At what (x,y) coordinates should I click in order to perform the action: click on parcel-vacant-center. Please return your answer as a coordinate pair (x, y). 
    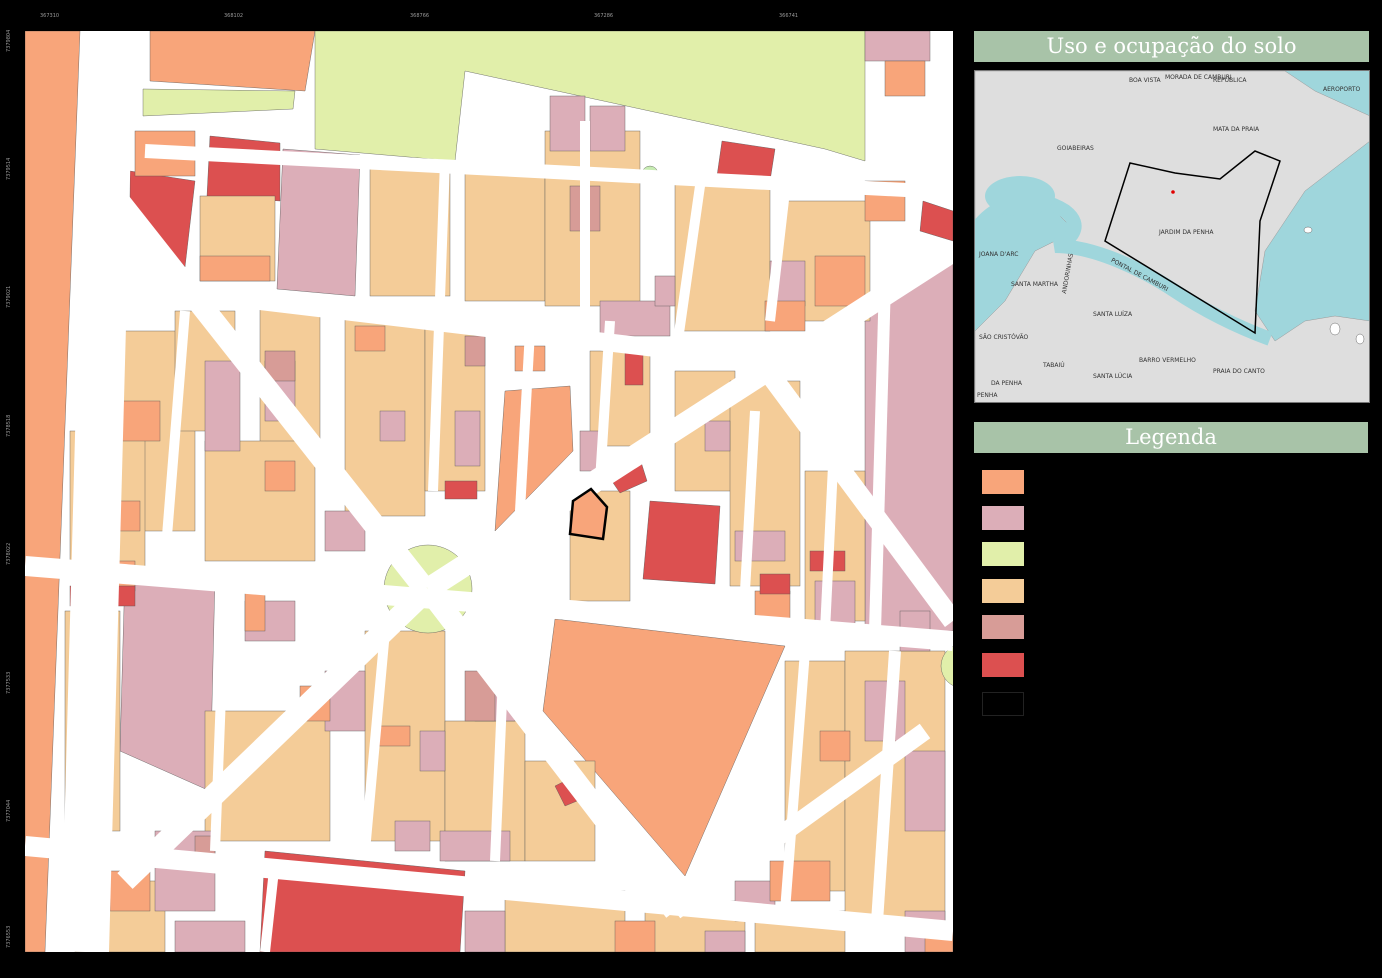
    Looking at the image, I should click on (681, 542).